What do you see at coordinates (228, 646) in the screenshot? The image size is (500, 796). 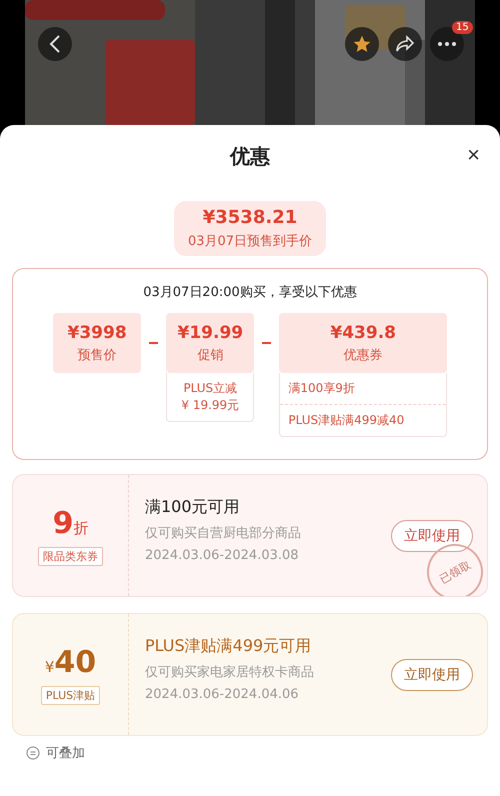 I see `coupon-title: PLUS津贴满499元可用` at bounding box center [228, 646].